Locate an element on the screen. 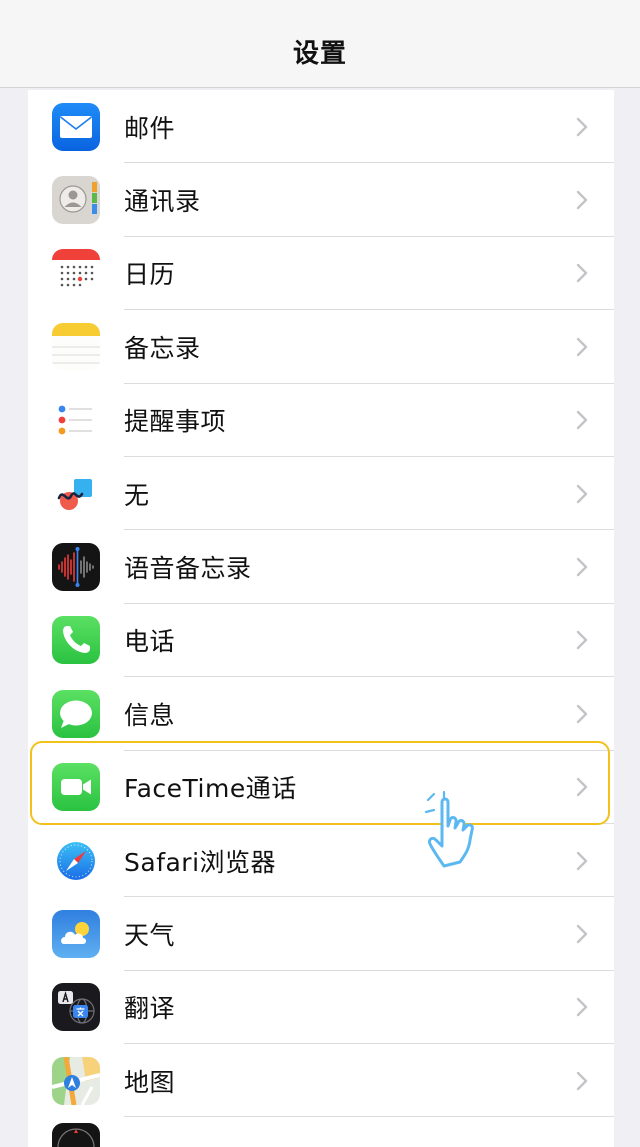 This screenshot has width=640, height=1147. settings-row-voice-memos: 语音备忘录 is located at coordinates (321, 567).